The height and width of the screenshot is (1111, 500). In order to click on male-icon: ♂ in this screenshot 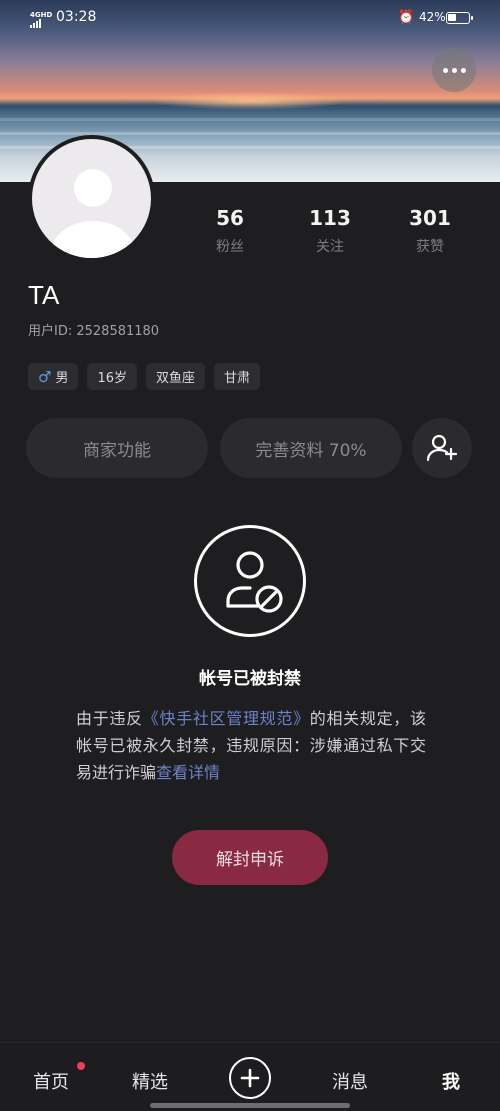, I will do `click(45, 376)`.